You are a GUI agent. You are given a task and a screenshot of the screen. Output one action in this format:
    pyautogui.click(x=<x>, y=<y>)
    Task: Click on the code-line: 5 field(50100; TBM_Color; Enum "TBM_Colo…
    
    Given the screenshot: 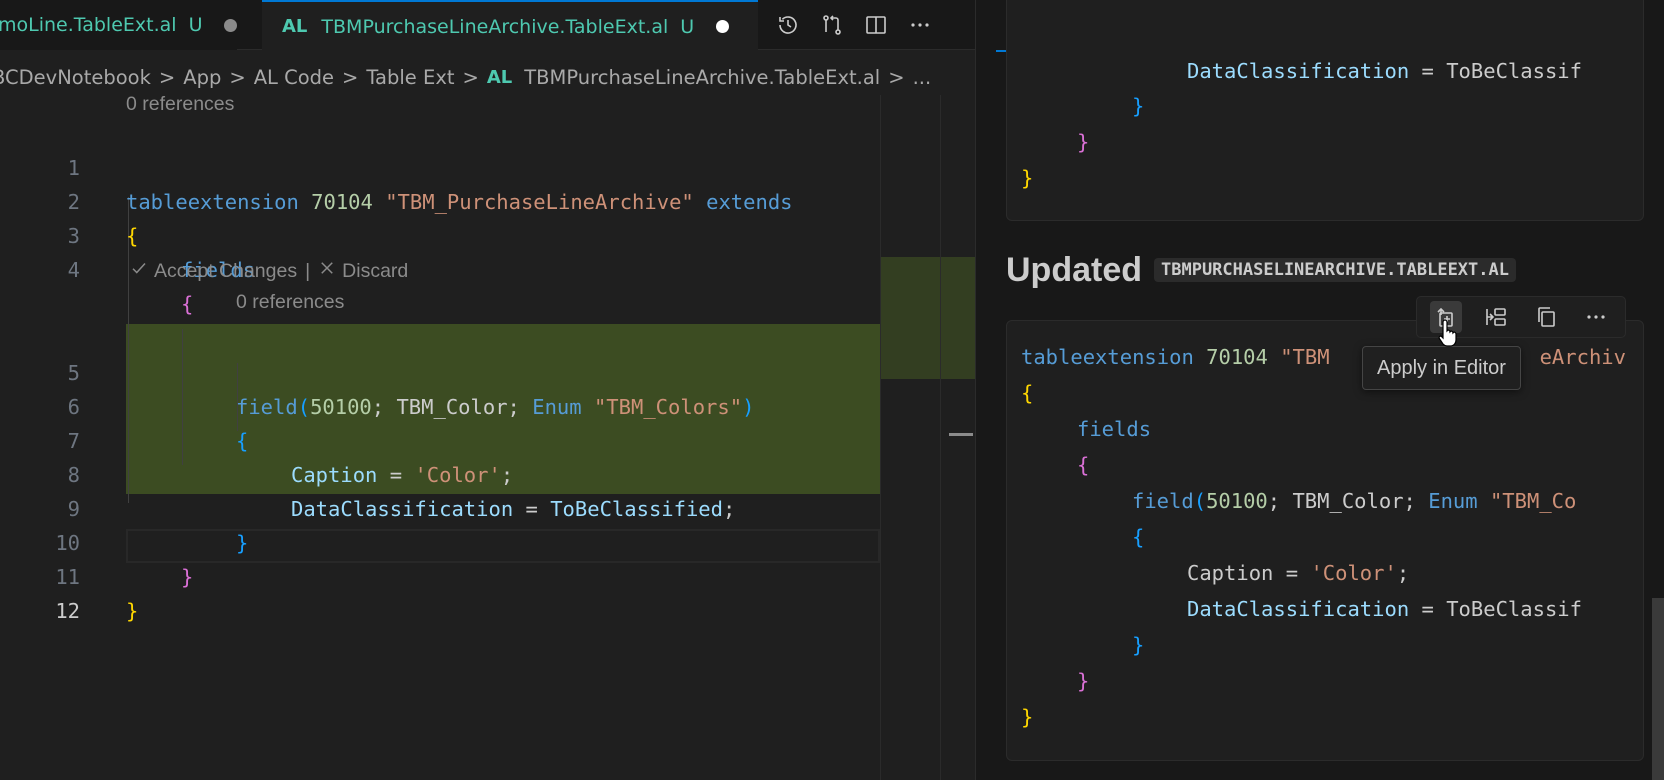 What is the action you would take?
    pyautogui.click(x=440, y=370)
    